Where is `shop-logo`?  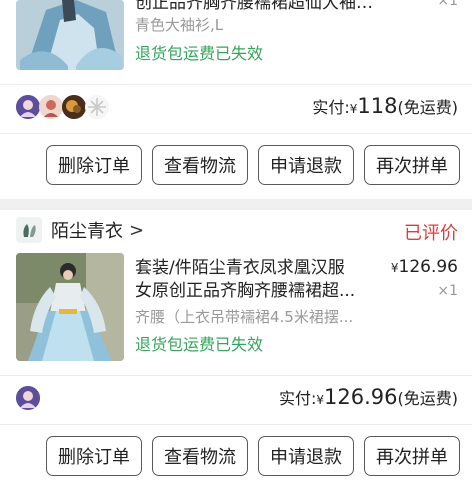 shop-logo is located at coordinates (29, 230).